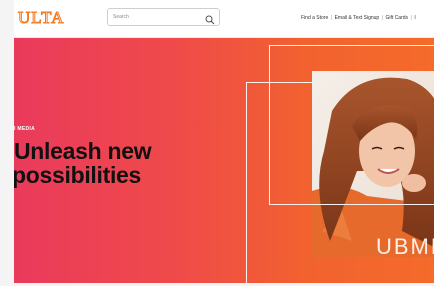 This screenshot has width=434, height=286. What do you see at coordinates (397, 18) in the screenshot?
I see `gift-cards-link: Gift Cards` at bounding box center [397, 18].